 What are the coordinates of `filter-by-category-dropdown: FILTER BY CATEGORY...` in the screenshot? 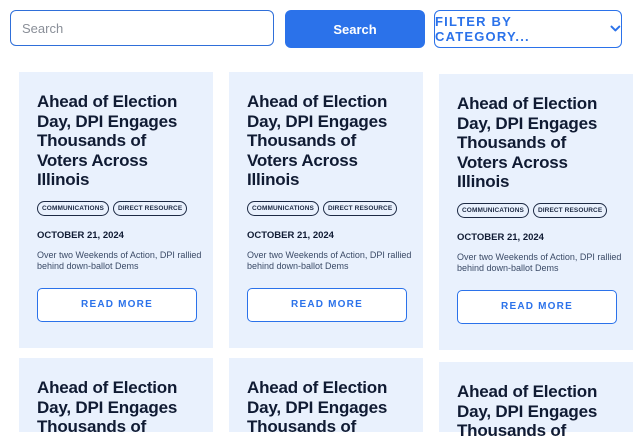 It's located at (528, 29).